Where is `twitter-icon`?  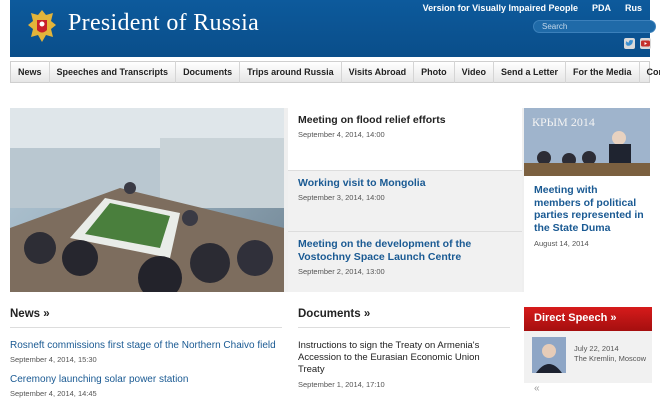
twitter-icon is located at coordinates (629, 43).